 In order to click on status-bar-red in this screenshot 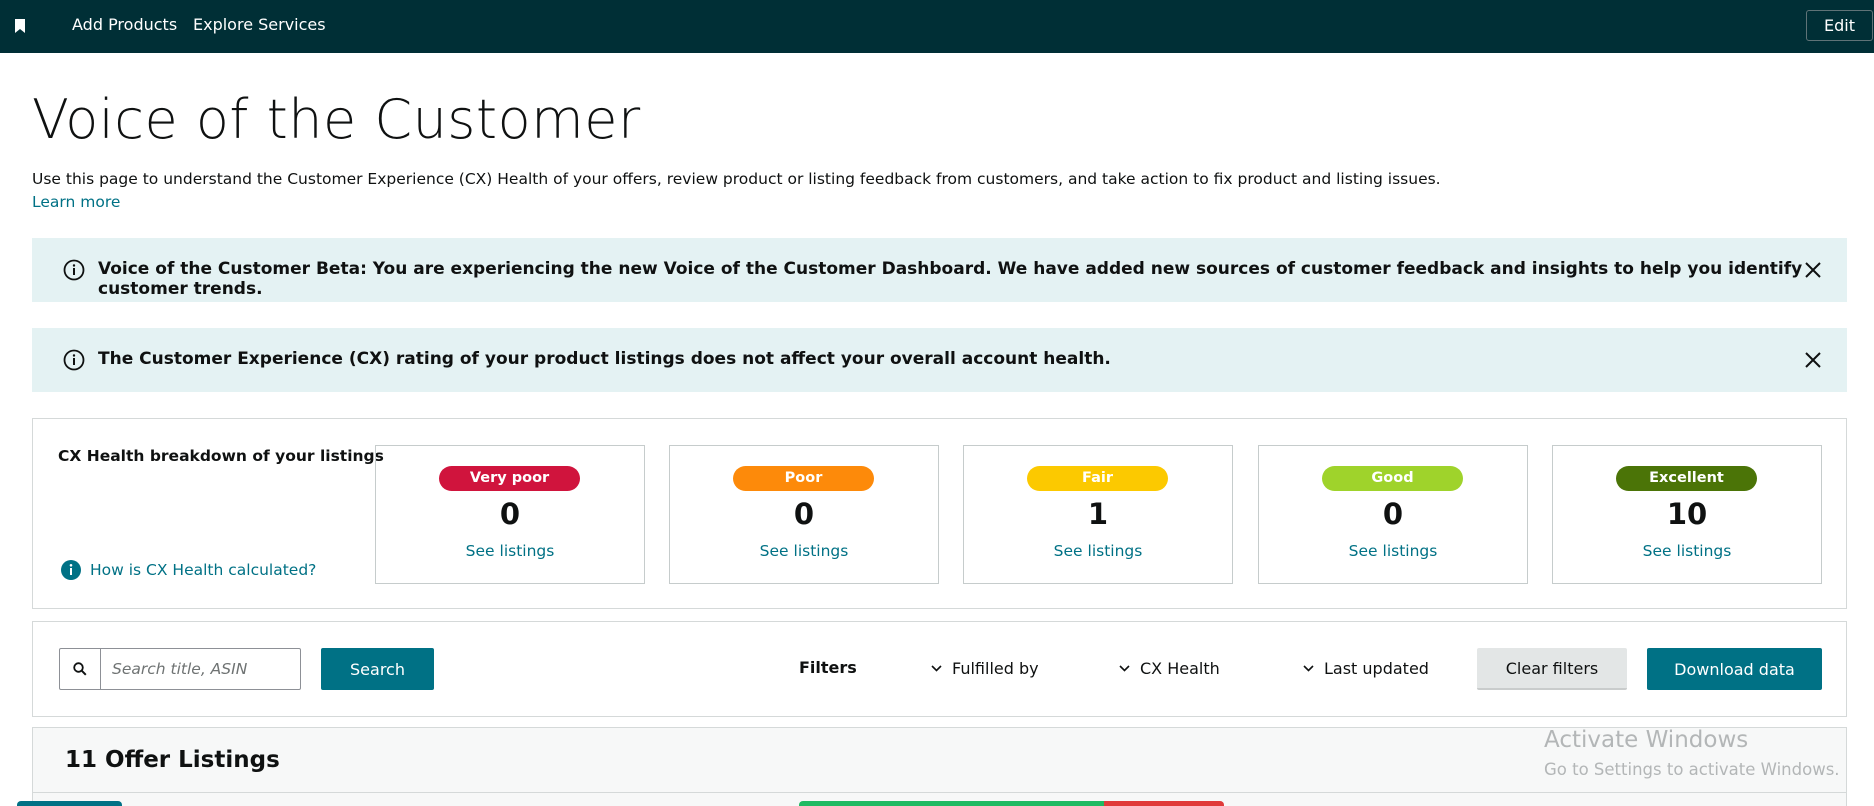, I will do `click(1164, 803)`.